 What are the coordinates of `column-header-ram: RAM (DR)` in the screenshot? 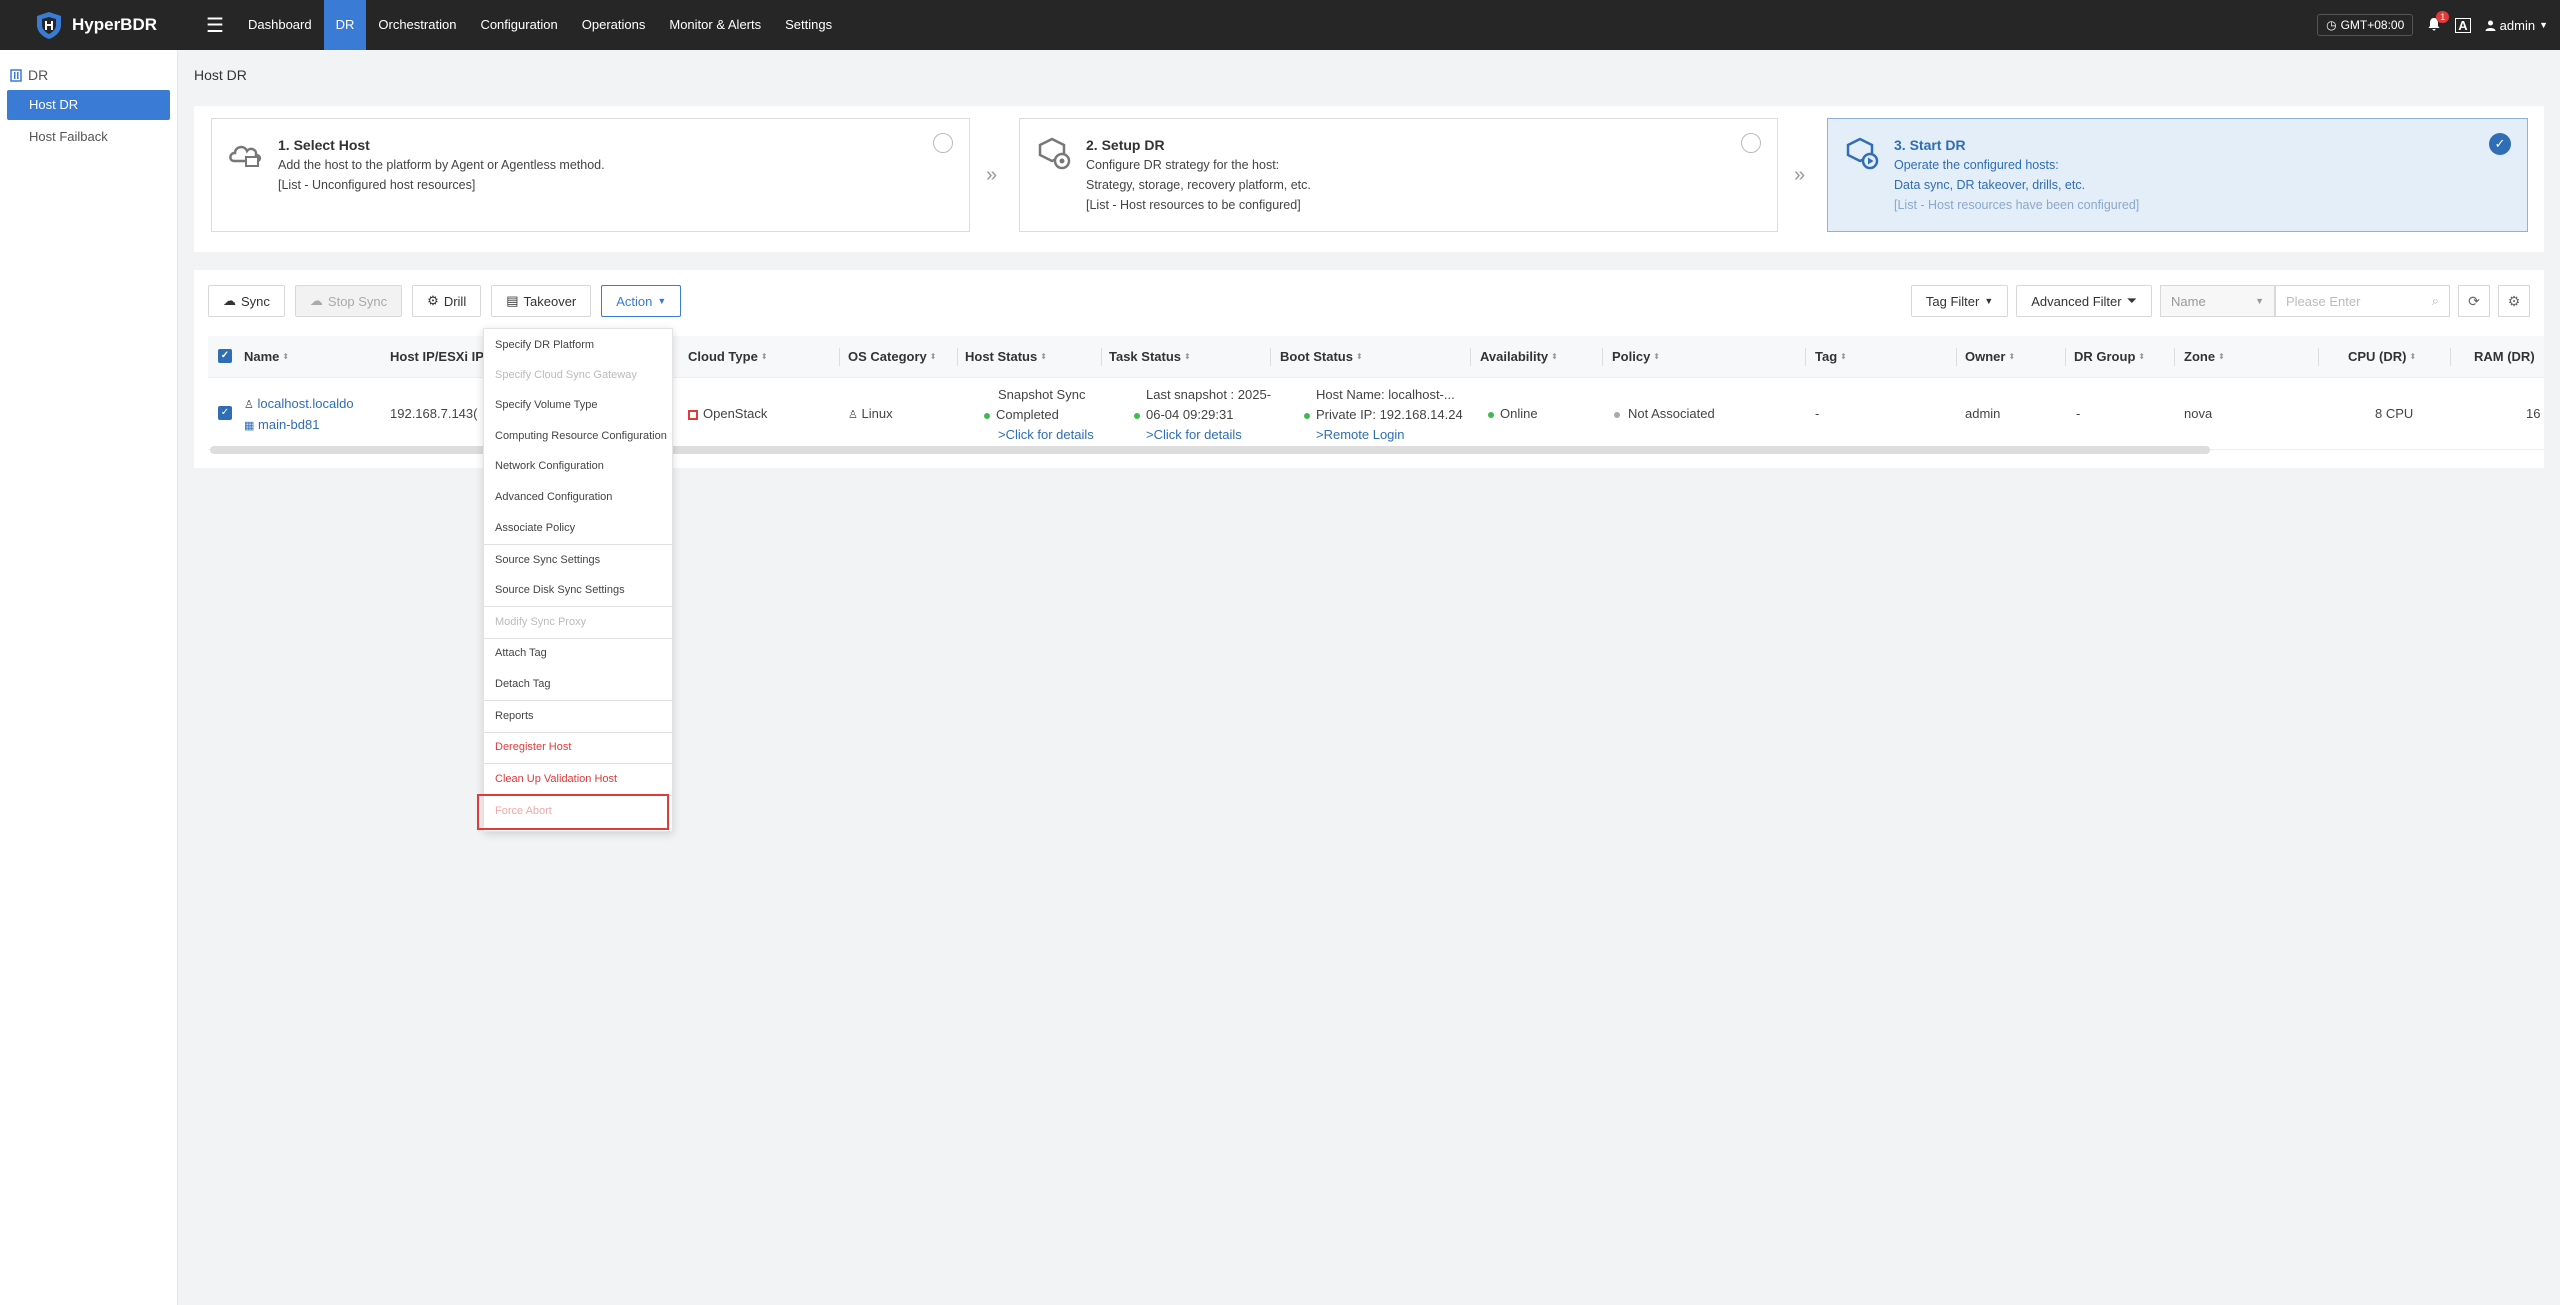 It's located at (2509, 356).